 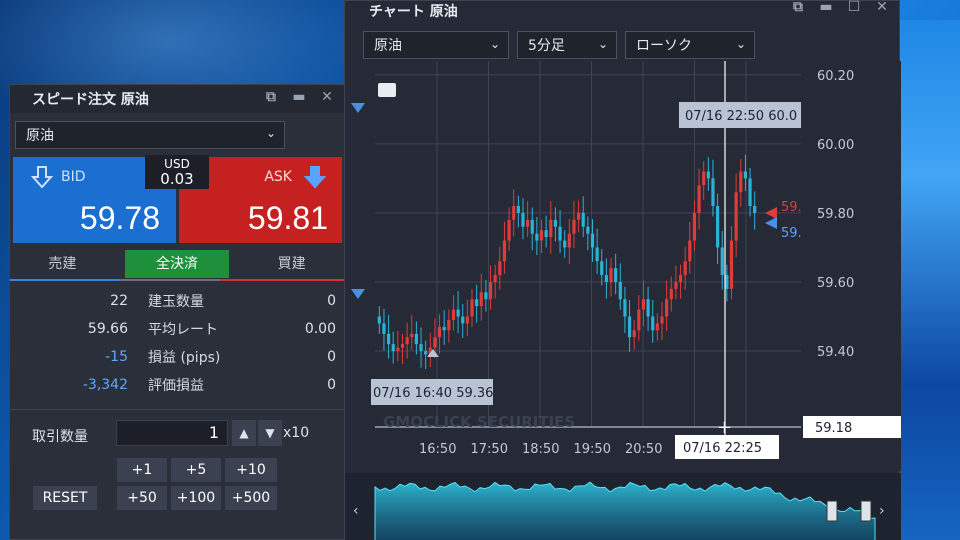 I want to click on tab-buy: 買建, so click(x=291, y=264).